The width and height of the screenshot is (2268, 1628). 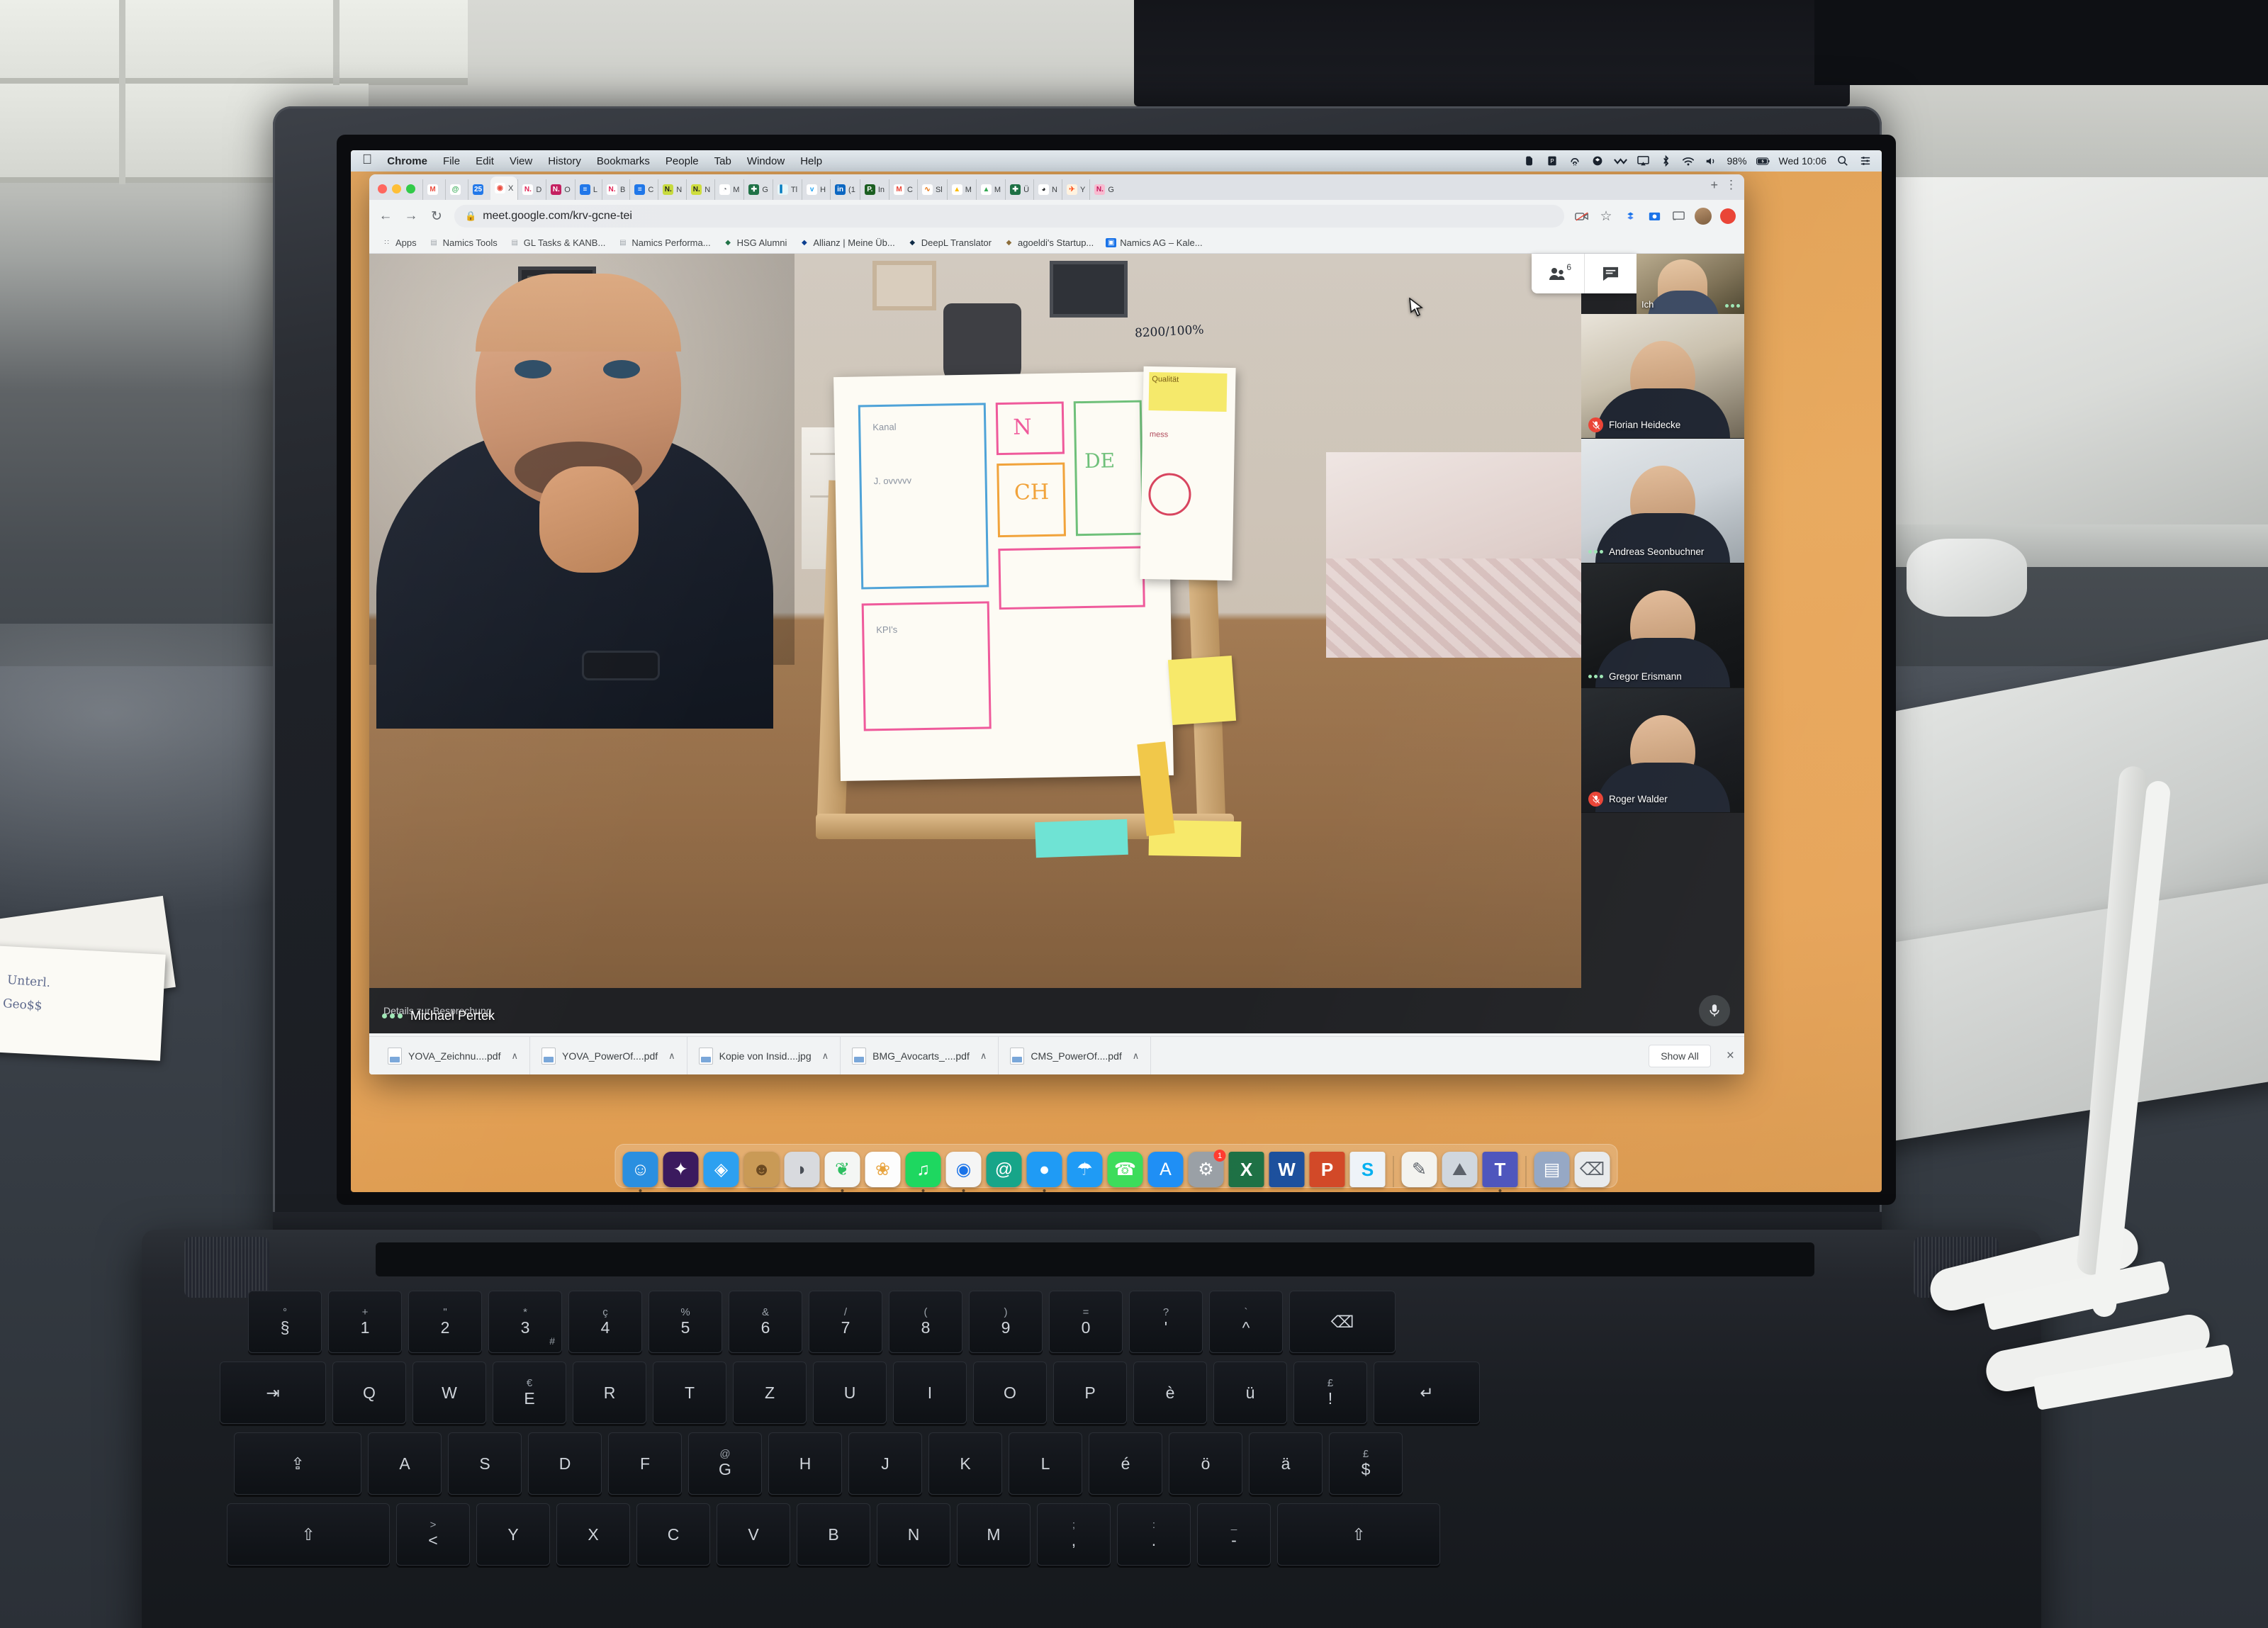 I want to click on keyboard-key: ) 9, so click(x=1006, y=1322).